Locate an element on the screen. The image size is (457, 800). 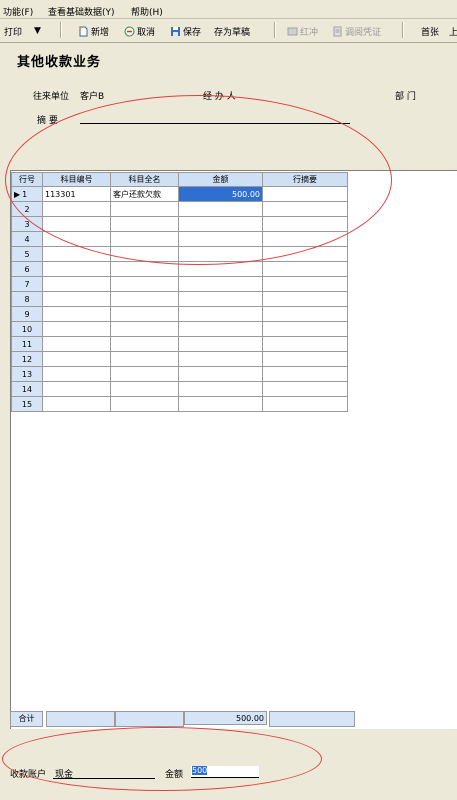
prev-record-button: 上 is located at coordinates (453, 31).